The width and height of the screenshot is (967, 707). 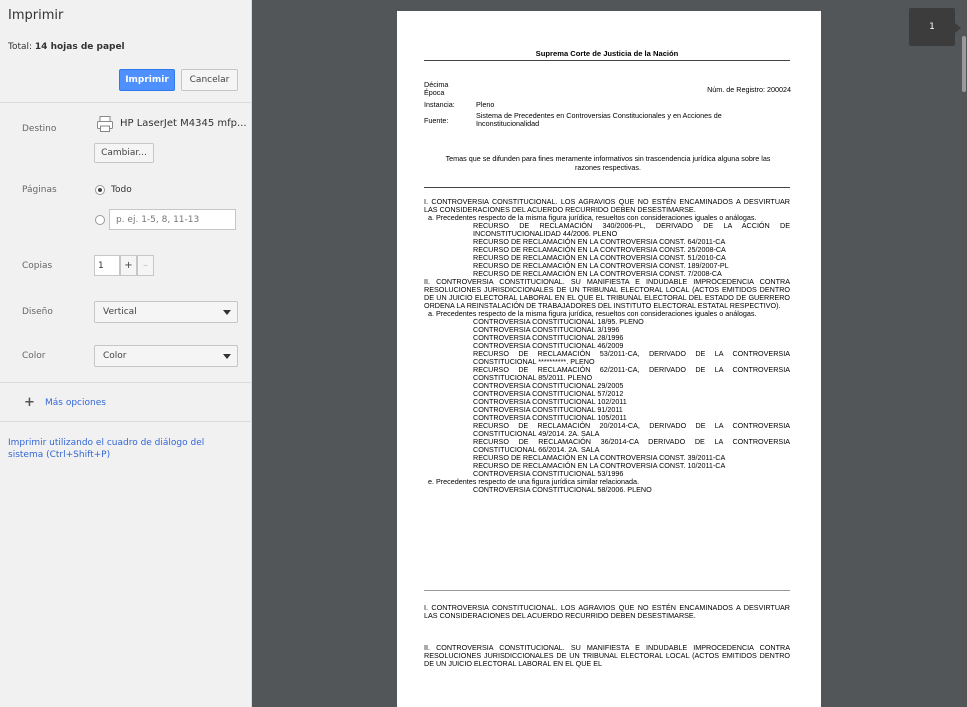 I want to click on layout-label: Diseño, so click(x=37, y=312).